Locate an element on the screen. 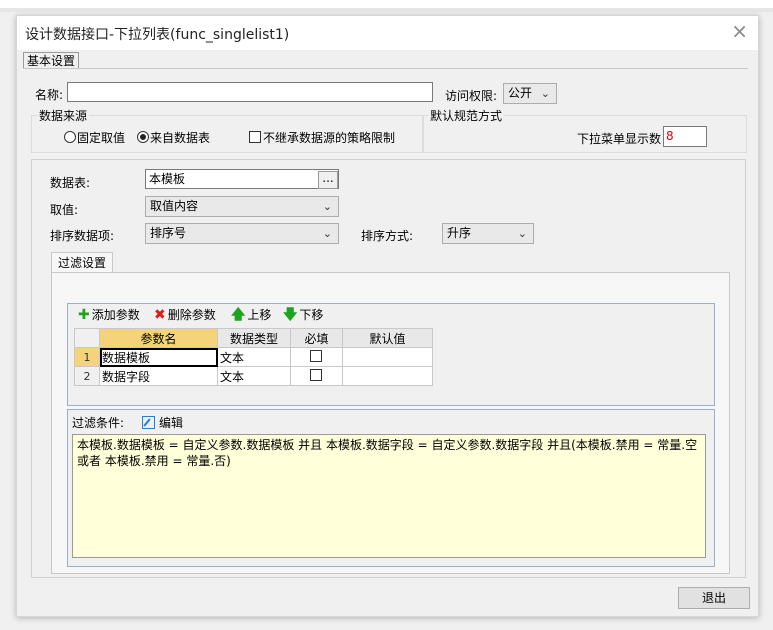 This screenshot has height=630, width=773. close-icon: × is located at coordinates (739, 31).